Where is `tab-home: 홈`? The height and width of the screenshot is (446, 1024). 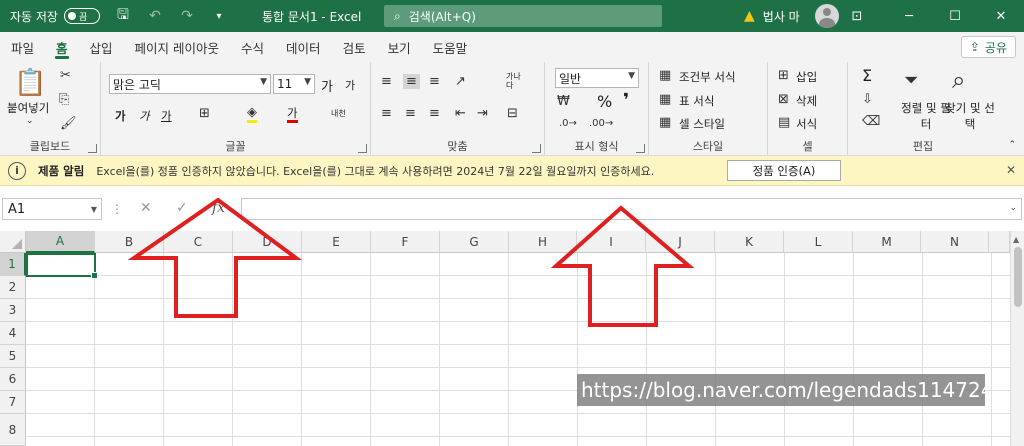
tab-home: 홈 is located at coordinates (62, 47).